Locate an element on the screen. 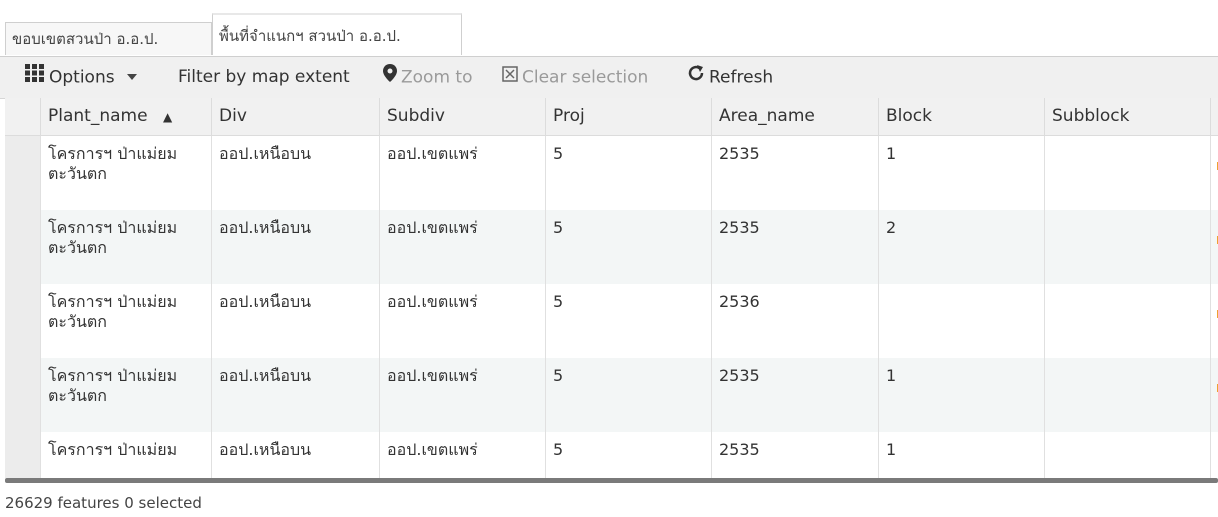 This screenshot has height=517, width=1218. grid-icon is located at coordinates (35, 77).